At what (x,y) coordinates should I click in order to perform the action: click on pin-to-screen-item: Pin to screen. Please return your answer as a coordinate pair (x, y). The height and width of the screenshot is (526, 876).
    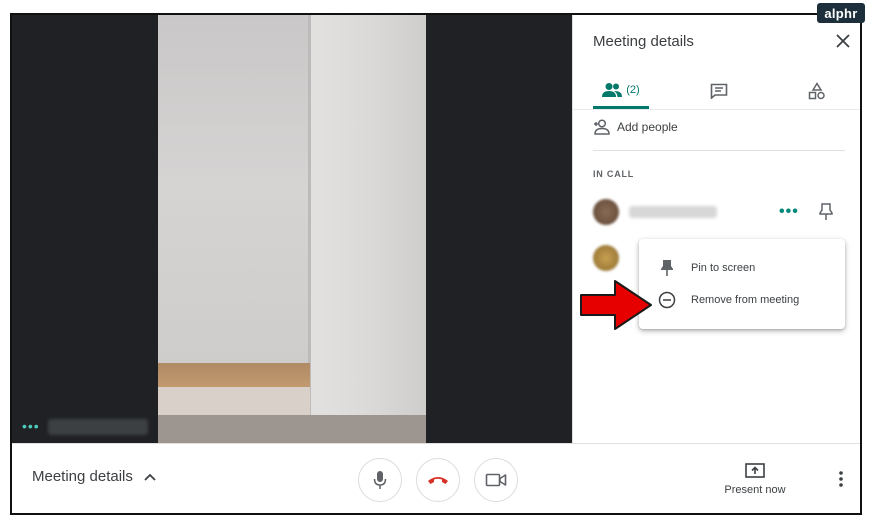
    Looking at the image, I should click on (742, 268).